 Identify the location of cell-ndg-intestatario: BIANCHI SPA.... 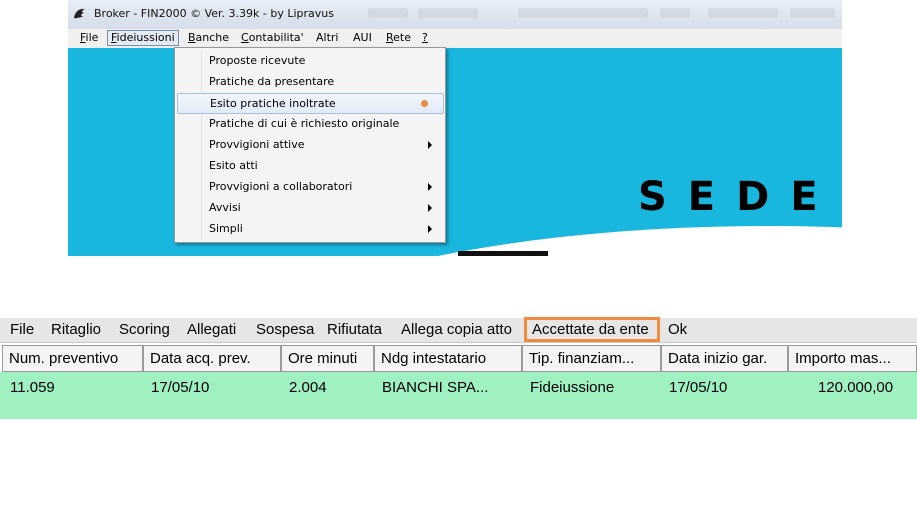
(435, 387).